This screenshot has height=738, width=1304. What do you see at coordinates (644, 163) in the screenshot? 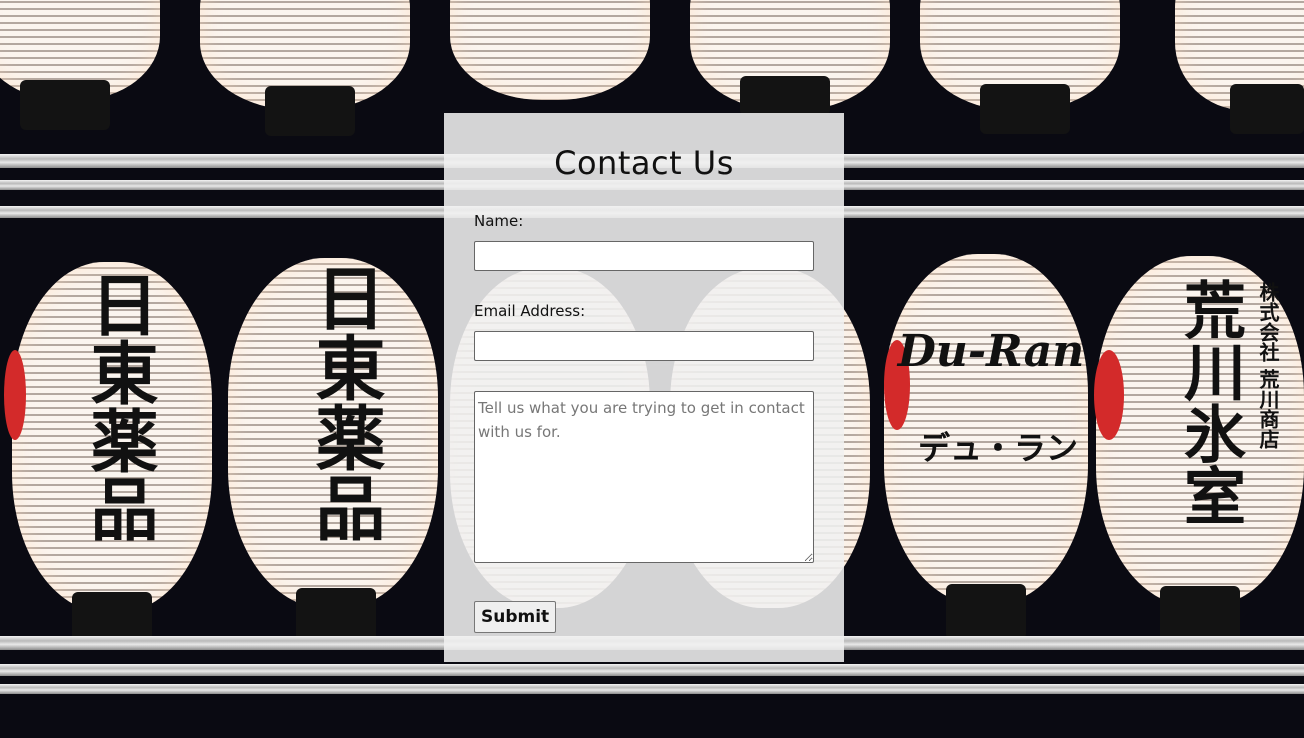
I see `page-title: Contact Us` at bounding box center [644, 163].